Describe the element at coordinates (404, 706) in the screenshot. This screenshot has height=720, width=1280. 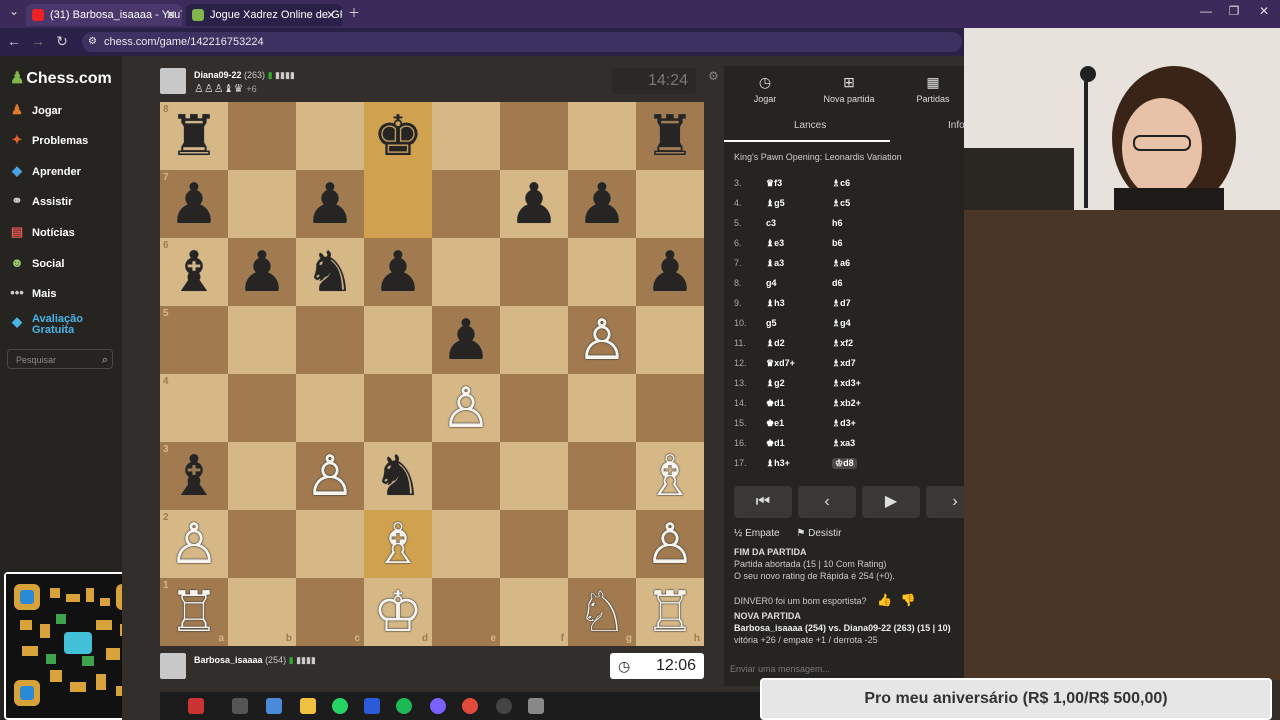
I see `spotify-icon` at that location.